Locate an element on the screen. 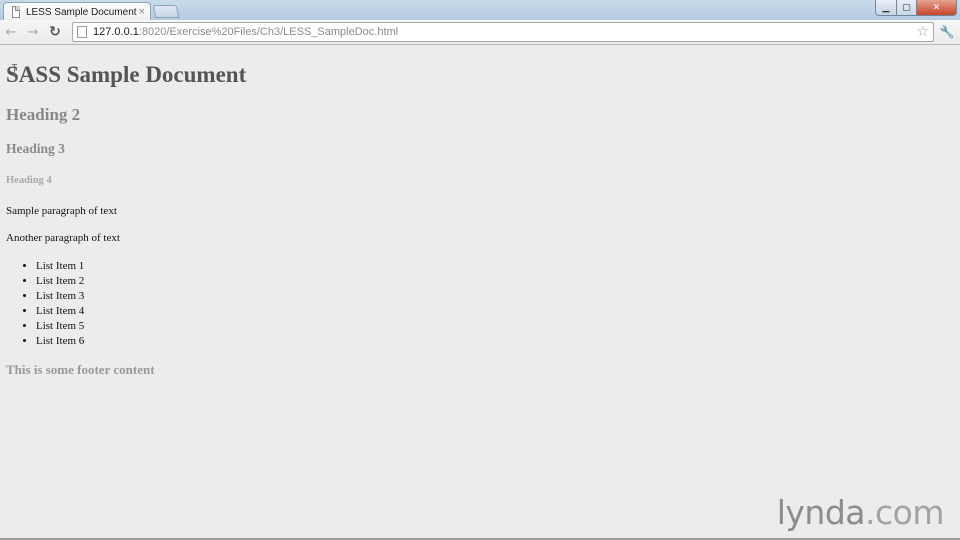 Image resolution: width=960 pixels, height=540 pixels. forward-button: → is located at coordinates (33, 32).